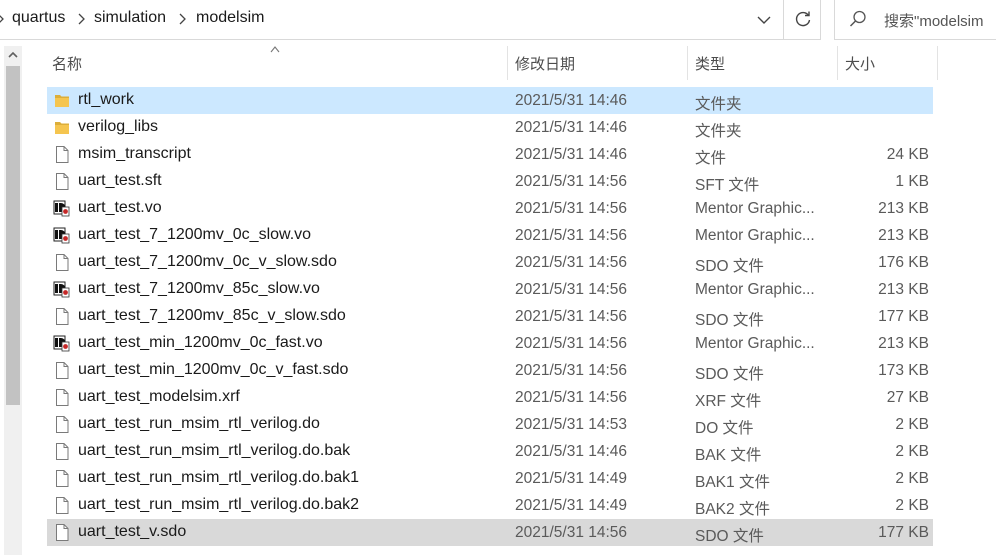 This screenshot has width=996, height=555. I want to click on file-size: 27 KB, so click(907, 397).